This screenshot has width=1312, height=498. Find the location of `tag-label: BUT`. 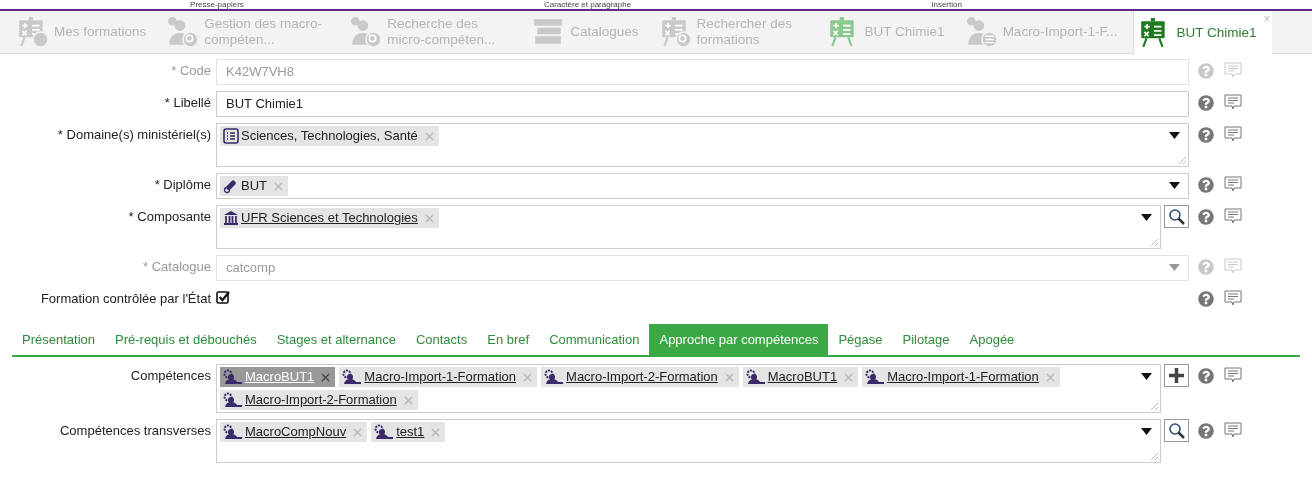

tag-label: BUT is located at coordinates (254, 186).